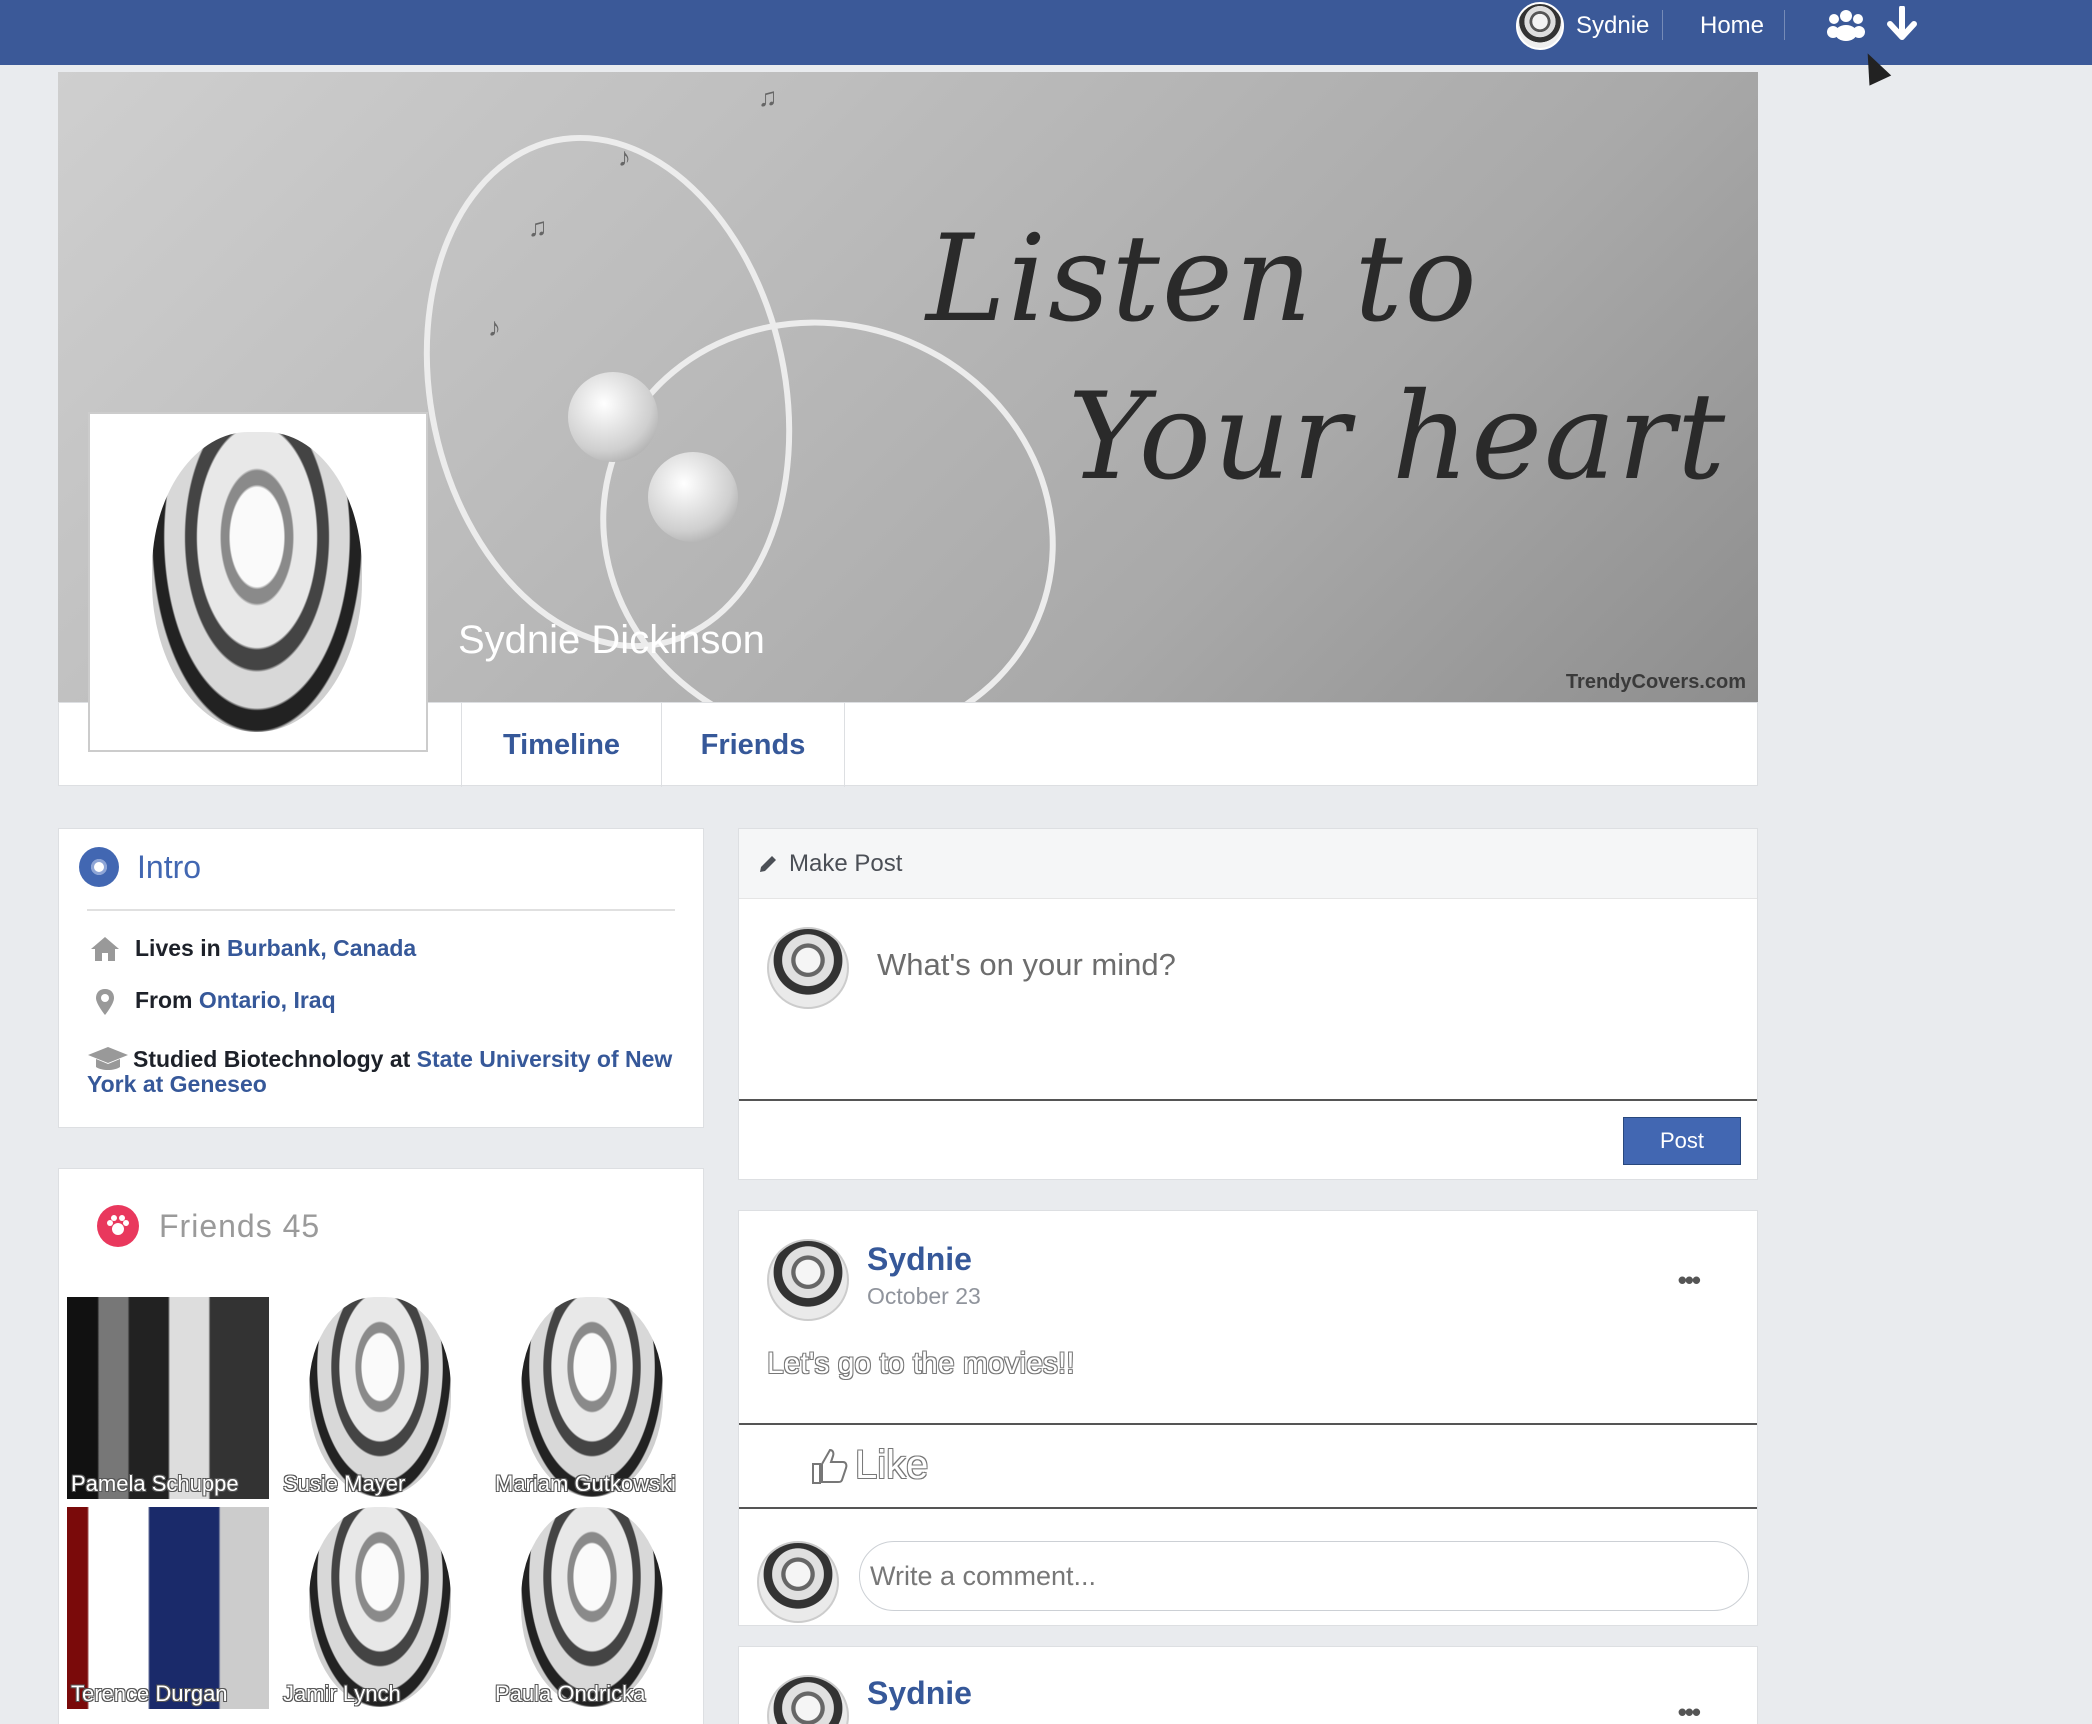 The height and width of the screenshot is (1724, 2092). I want to click on cover-watermark: TrendyCovers.com, so click(1655, 682).